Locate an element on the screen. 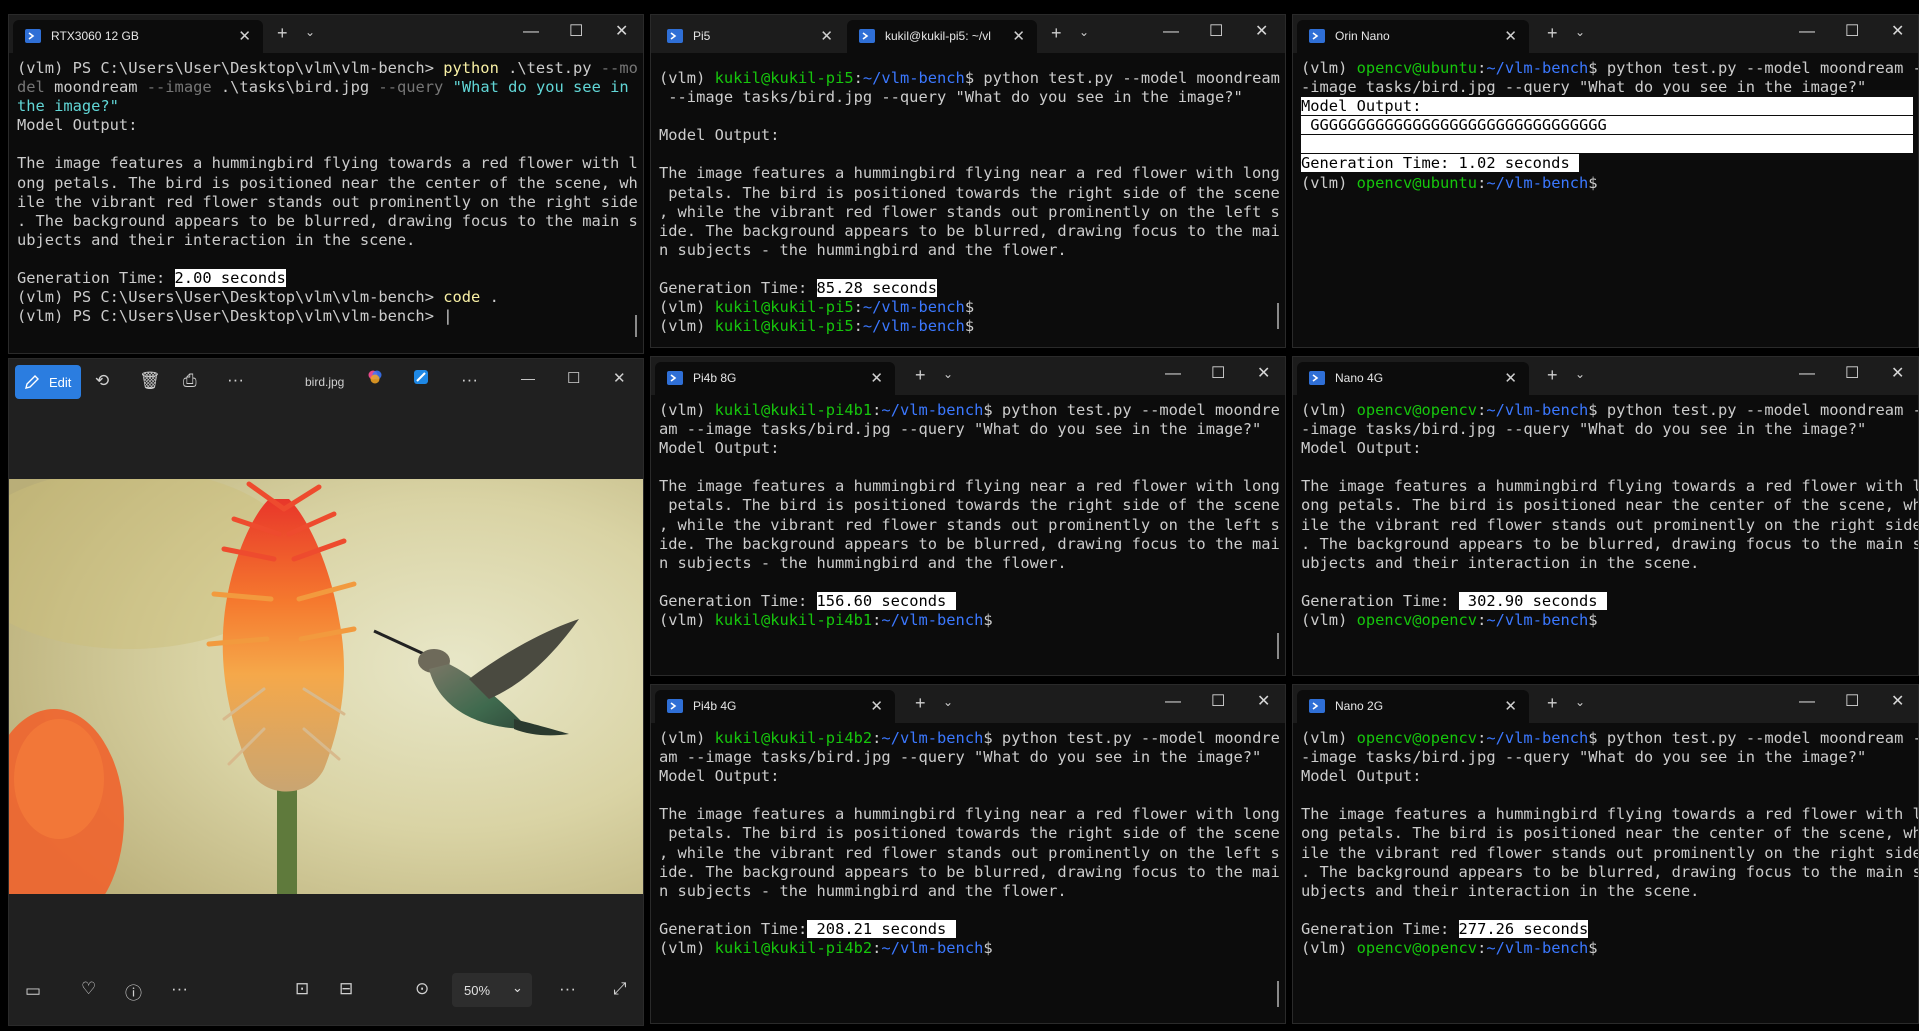 The image size is (1919, 1031). visual-search-icon: ⊡ is located at coordinates (302, 989).